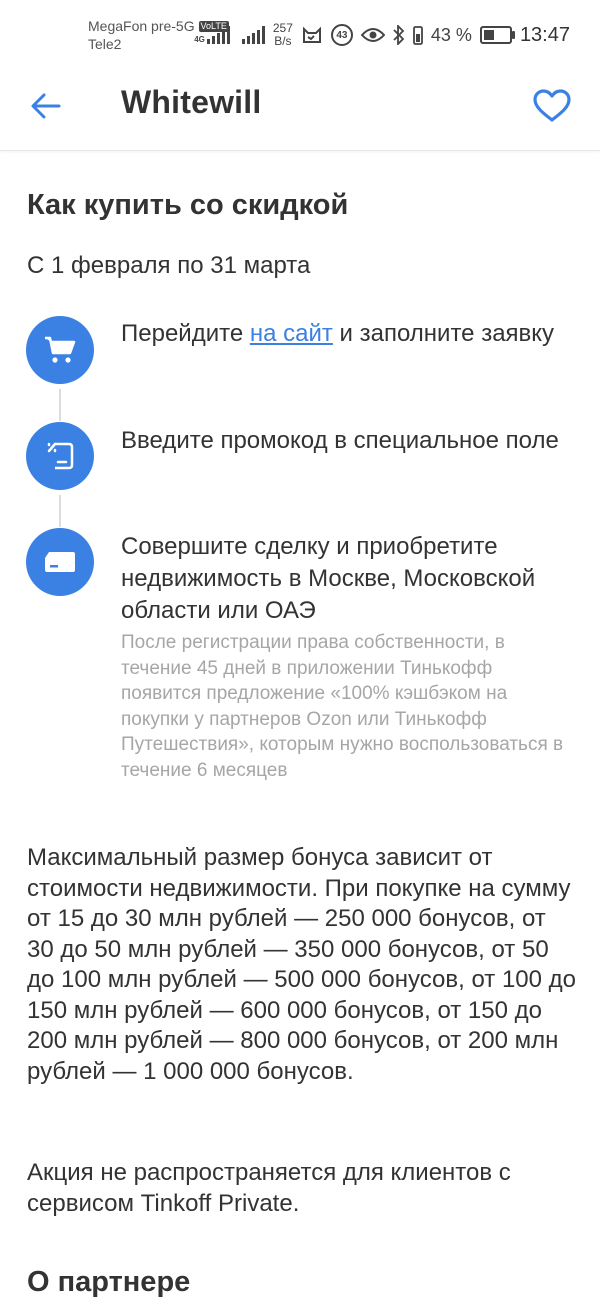  Describe the element at coordinates (191, 102) in the screenshot. I see `page-title: Whitewill` at that location.